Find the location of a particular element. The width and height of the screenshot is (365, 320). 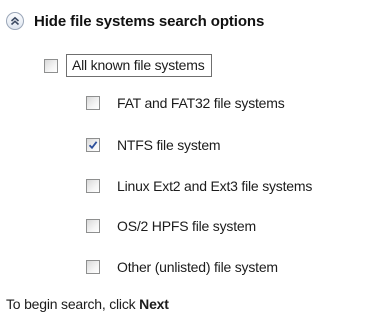

other-file-system-option: Other (unlisted) file system is located at coordinates (182, 267).